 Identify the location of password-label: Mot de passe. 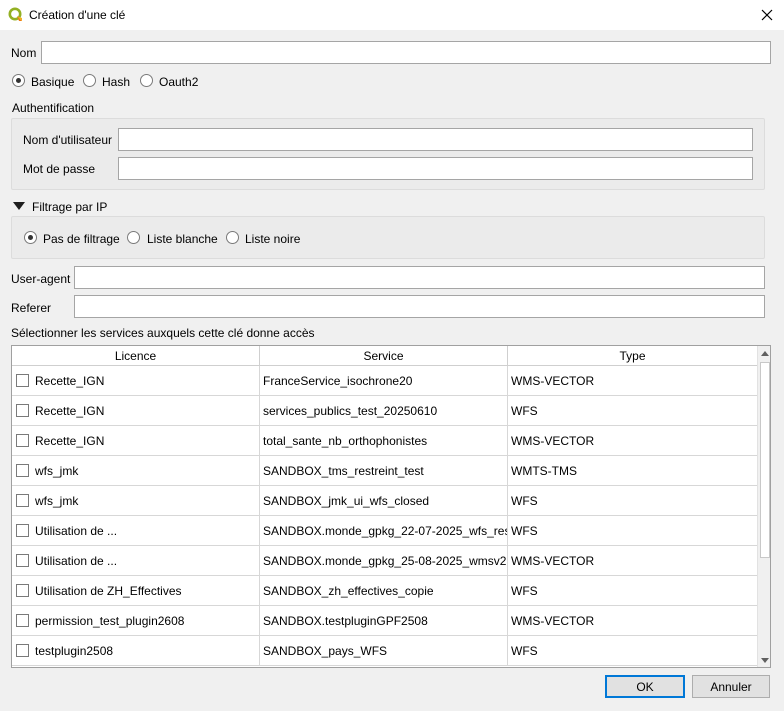
(59, 169).